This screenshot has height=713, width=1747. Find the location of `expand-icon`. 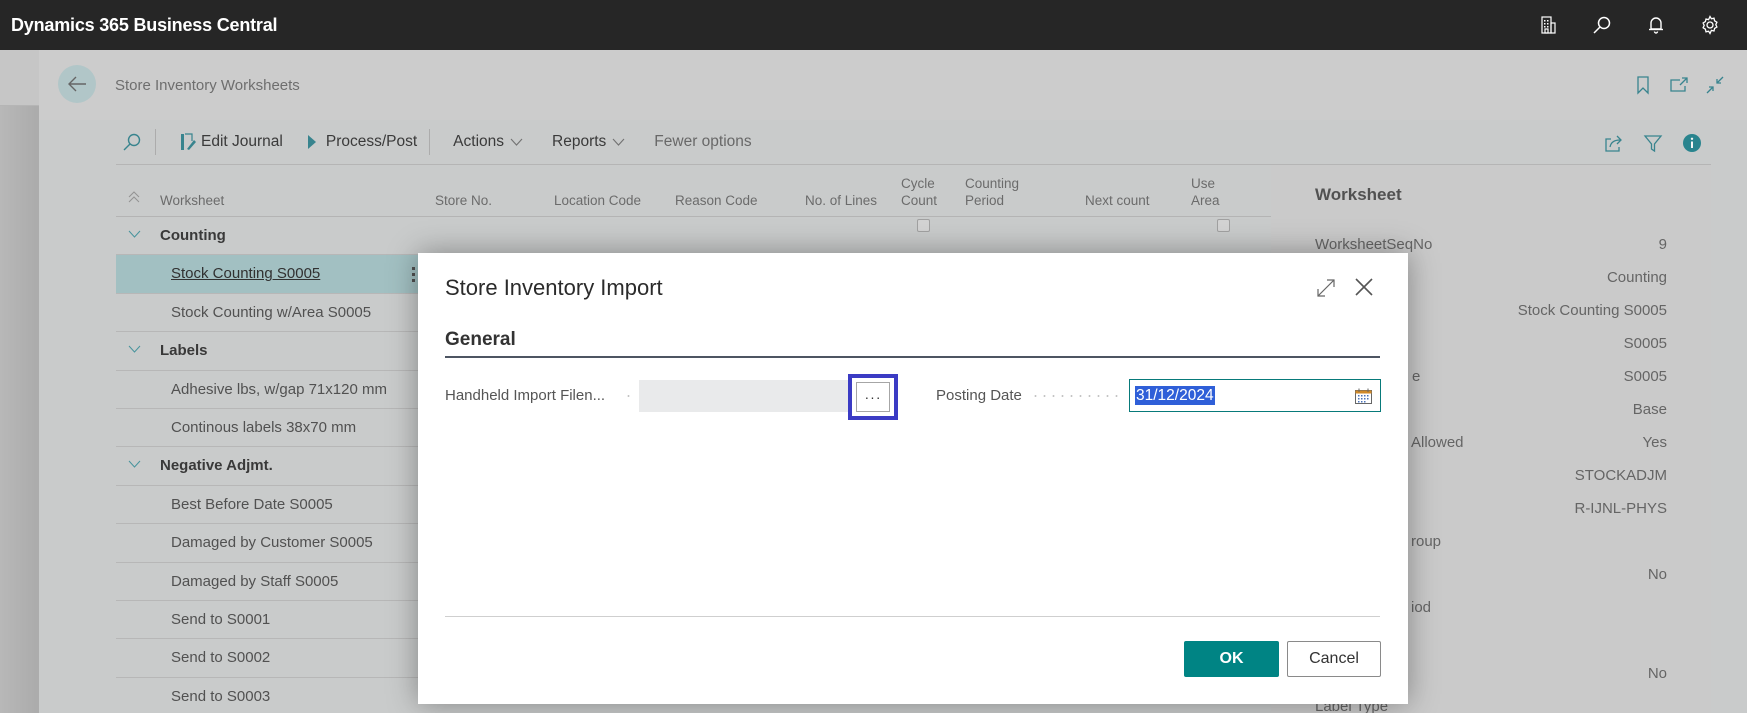

expand-icon is located at coordinates (1326, 288).